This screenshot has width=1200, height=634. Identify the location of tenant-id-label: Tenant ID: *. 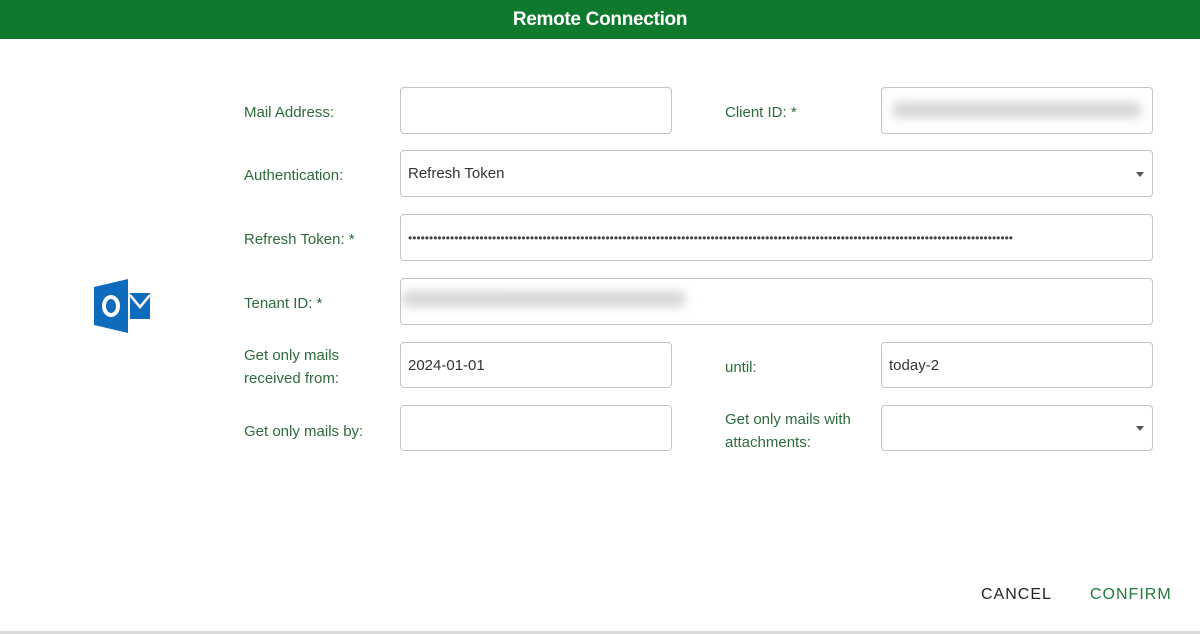
(283, 303).